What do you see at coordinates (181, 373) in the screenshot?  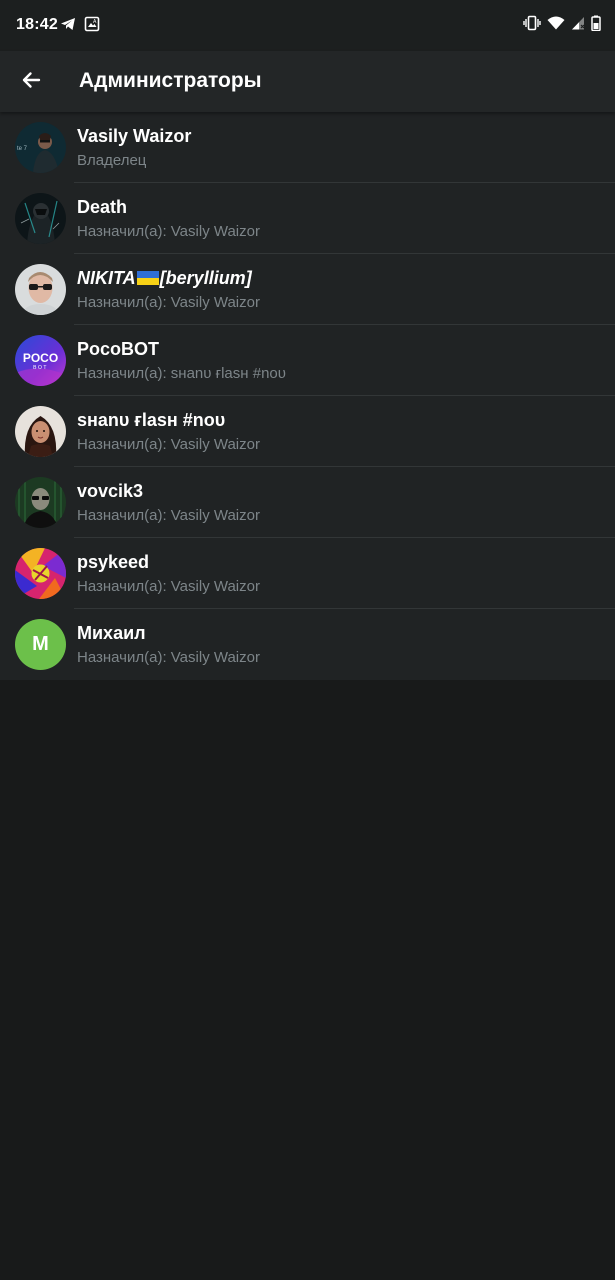 I see `admin-role: Назначил(а): sнanυ ғlasн #noυ` at bounding box center [181, 373].